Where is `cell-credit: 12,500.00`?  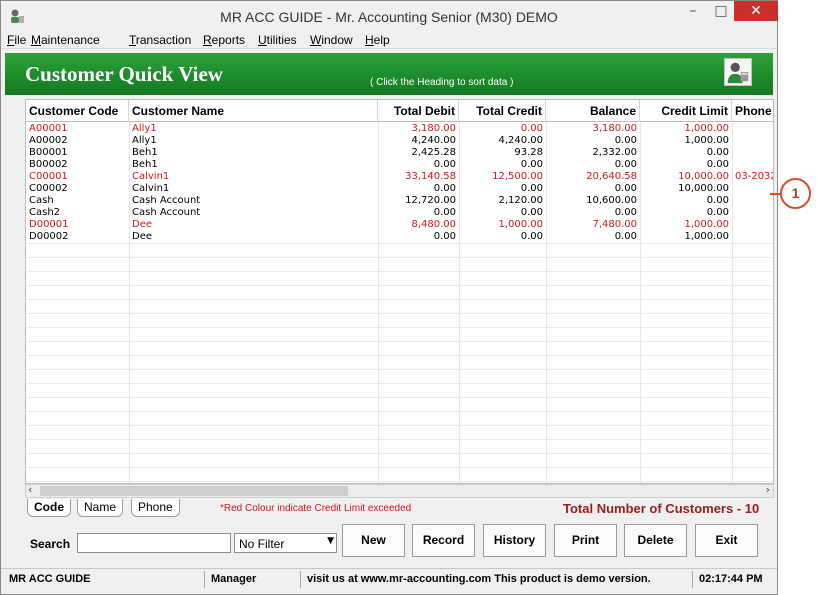
cell-credit: 12,500.00 is located at coordinates (517, 176).